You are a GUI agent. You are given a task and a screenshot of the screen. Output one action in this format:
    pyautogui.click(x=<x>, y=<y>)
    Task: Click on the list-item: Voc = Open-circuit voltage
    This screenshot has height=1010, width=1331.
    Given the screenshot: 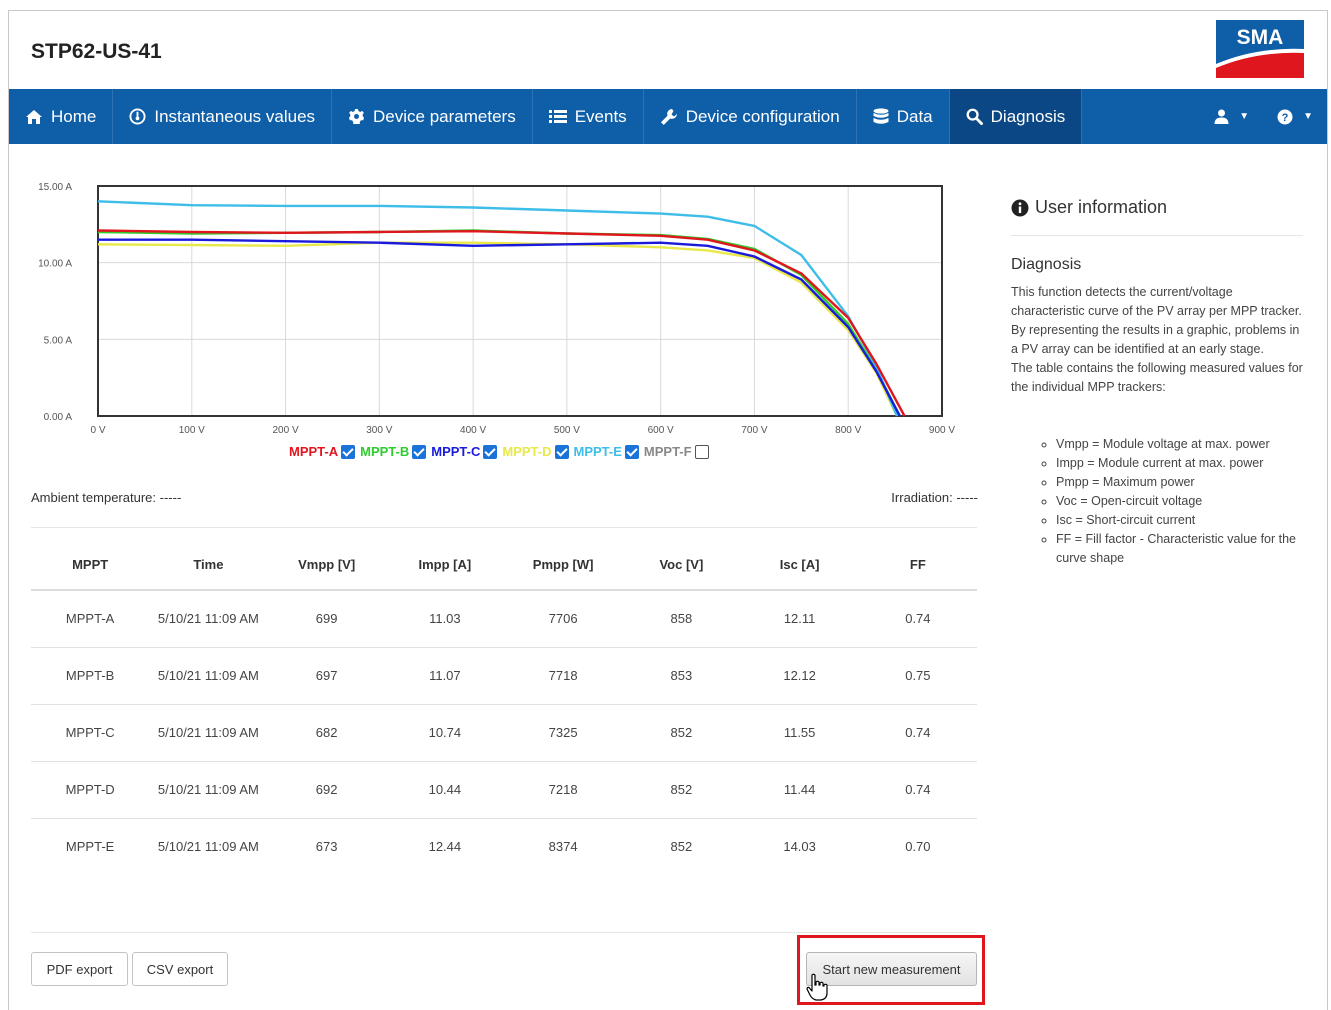 What is the action you would take?
    pyautogui.click(x=1181, y=501)
    